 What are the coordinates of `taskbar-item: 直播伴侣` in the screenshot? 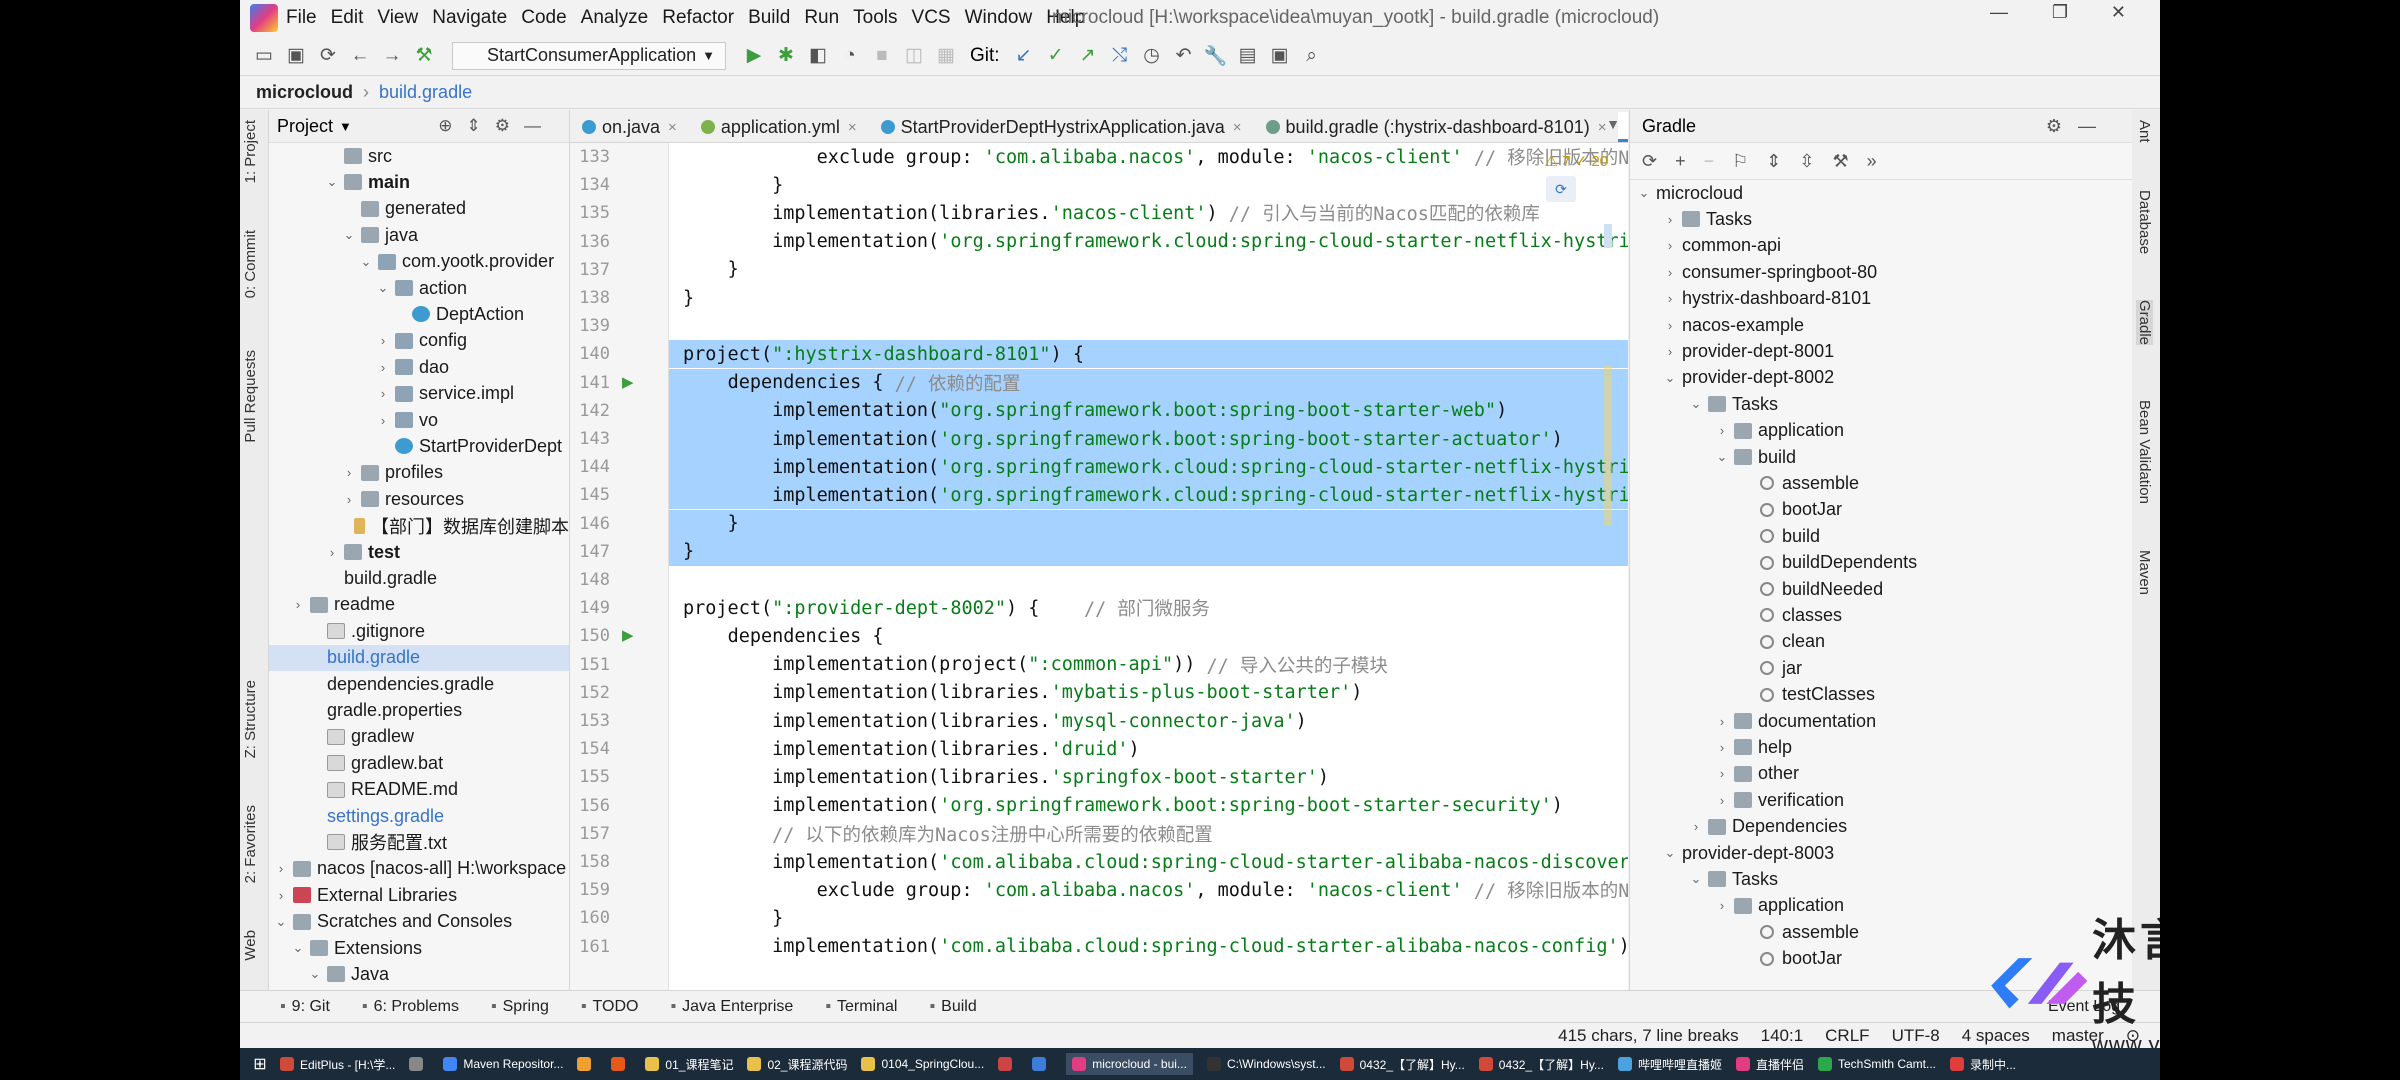 It's located at (1769, 1064).